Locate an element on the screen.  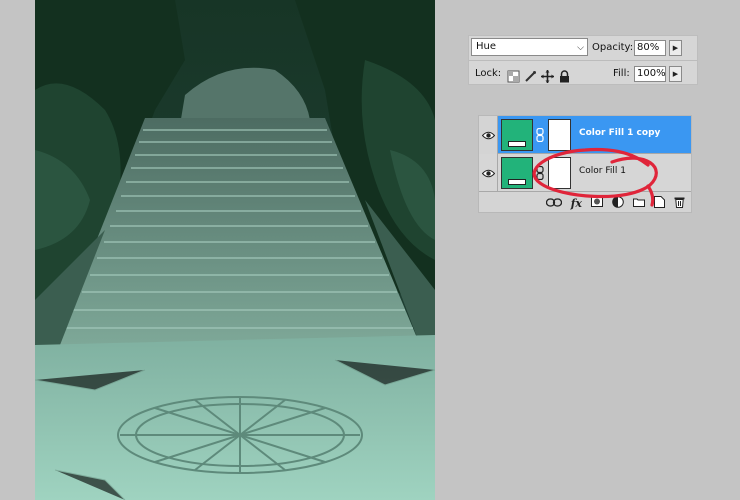
blend-mode-value: Hue is located at coordinates (486, 46).